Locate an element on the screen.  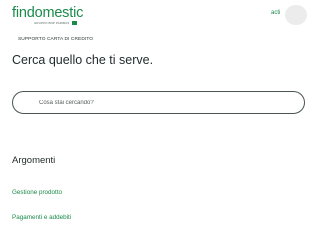
bnp-paribas-mark-icon is located at coordinates (75, 23).